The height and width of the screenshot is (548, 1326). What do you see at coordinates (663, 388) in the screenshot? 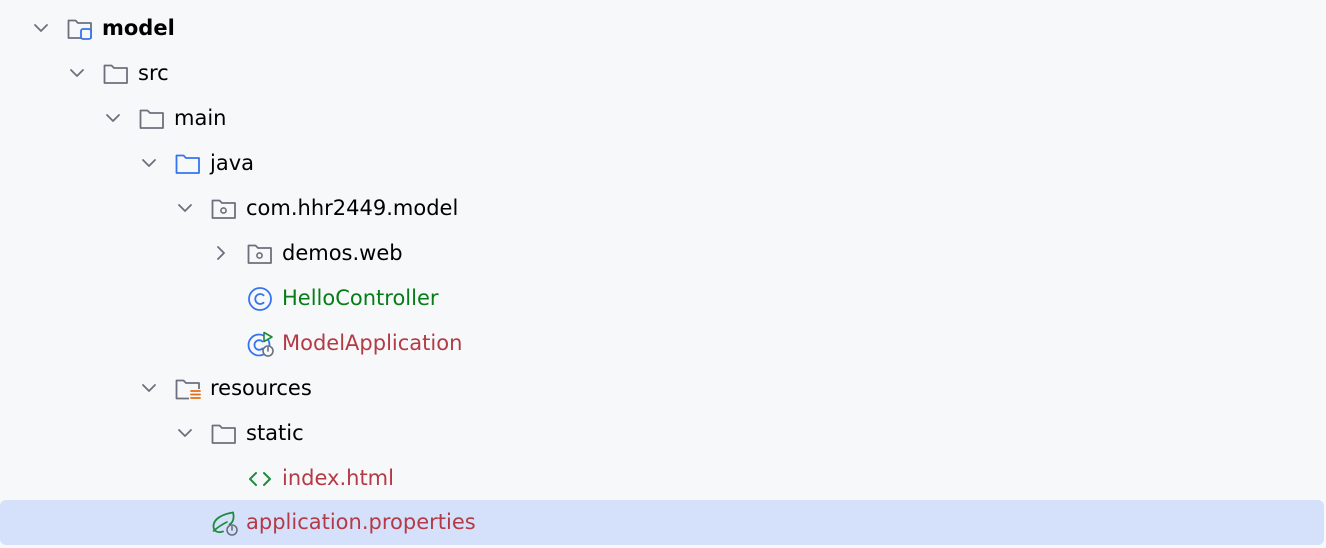
I see `tree-node-resources: resources` at bounding box center [663, 388].